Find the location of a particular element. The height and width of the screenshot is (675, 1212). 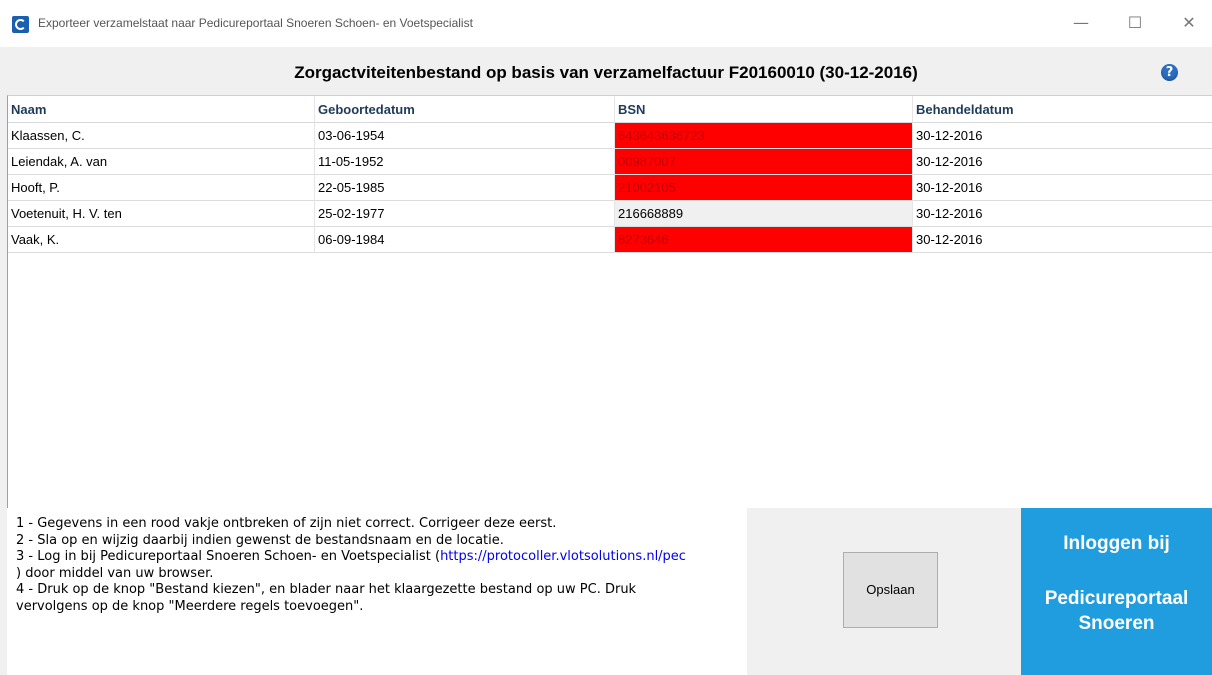

portal-link: https://protocoller.vlotsolutions.nl/pec is located at coordinates (563, 556).